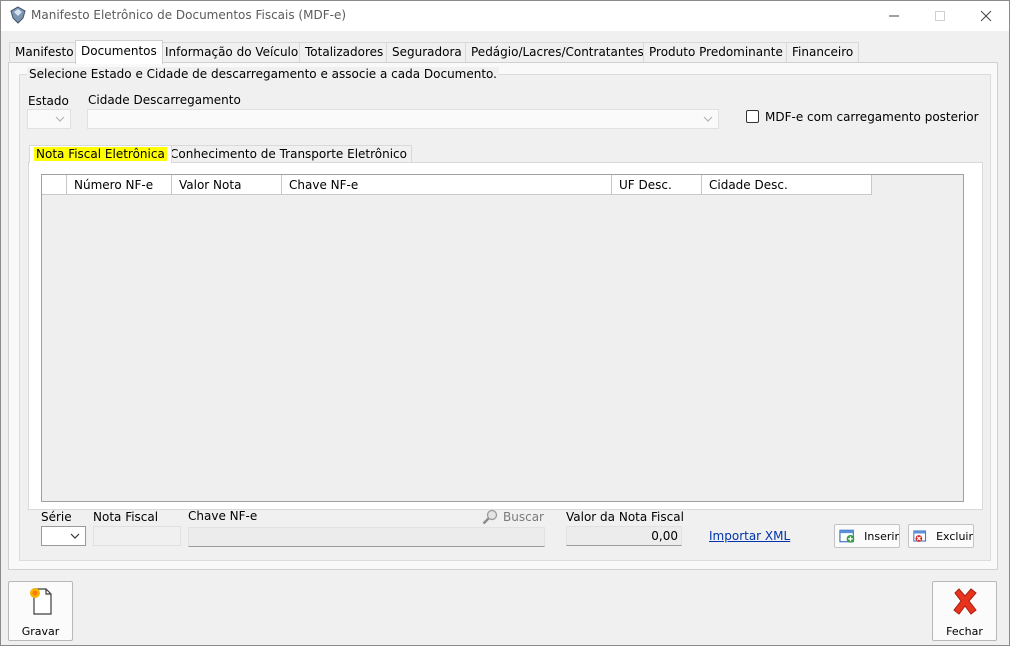 The width and height of the screenshot is (1010, 646). What do you see at coordinates (490, 517) in the screenshot?
I see `magnifier-icon` at bounding box center [490, 517].